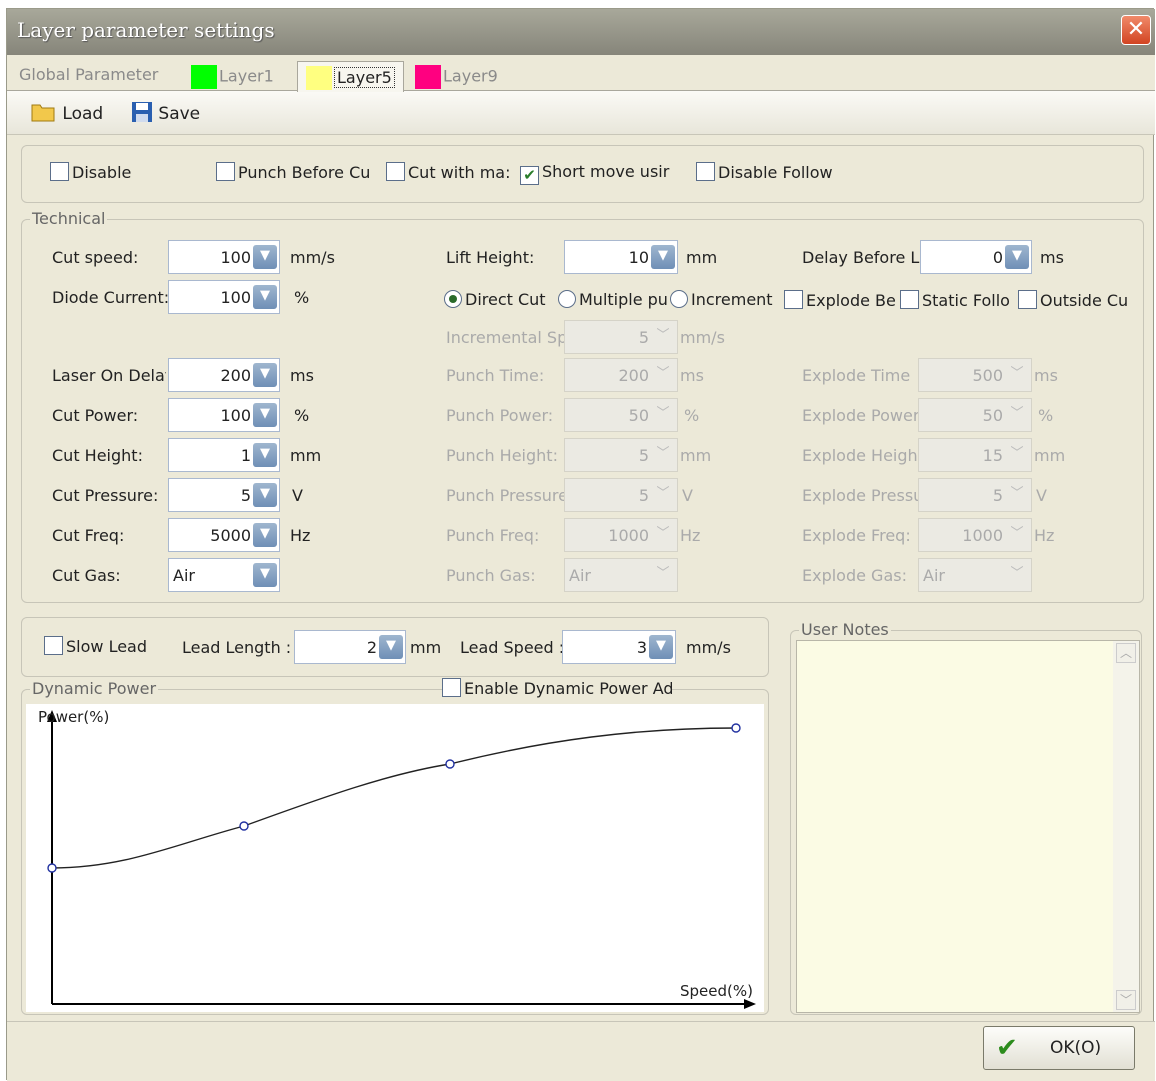 Image resolution: width=1156 pixels, height=1081 pixels. Describe the element at coordinates (142, 112) in the screenshot. I see `floppy-disk-icon` at that location.